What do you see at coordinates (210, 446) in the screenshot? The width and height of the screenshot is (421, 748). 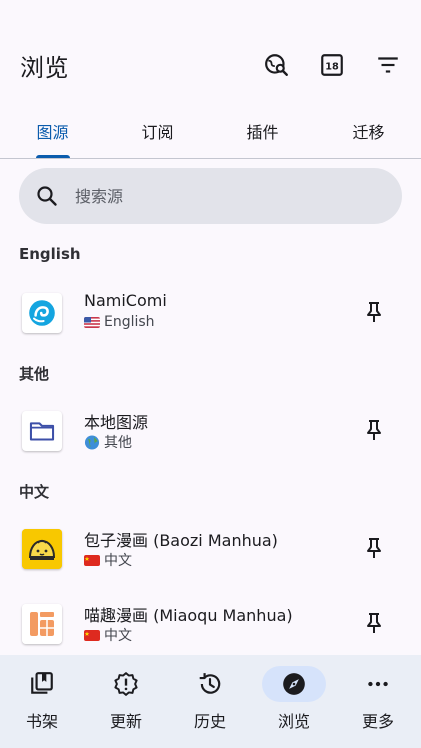 I see `source-item-local: 本地图源 其他` at bounding box center [210, 446].